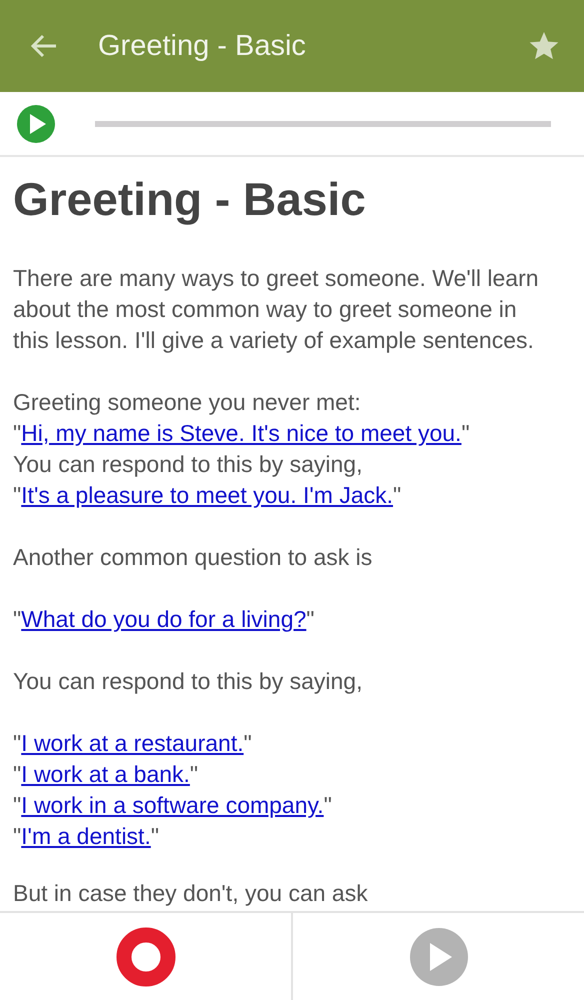 This screenshot has width=584, height=1000. Describe the element at coordinates (163, 619) in the screenshot. I see `sentence-link: What do you do for a living?` at that location.